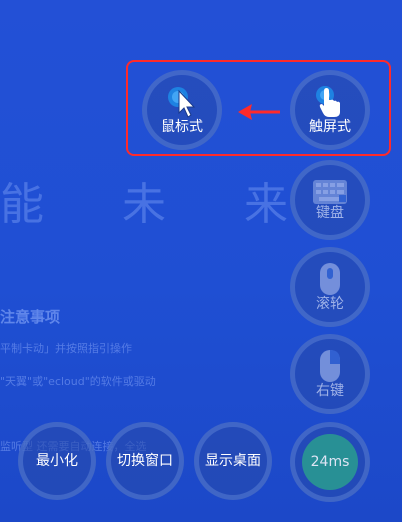  I want to click on show-desktop-label: 显示桌面, so click(233, 461).